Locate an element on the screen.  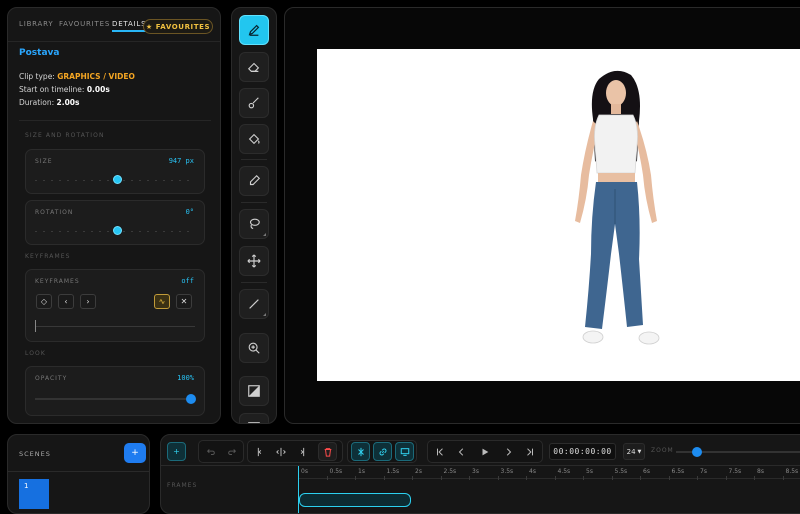
zoom-icon is located at coordinates (254, 348).